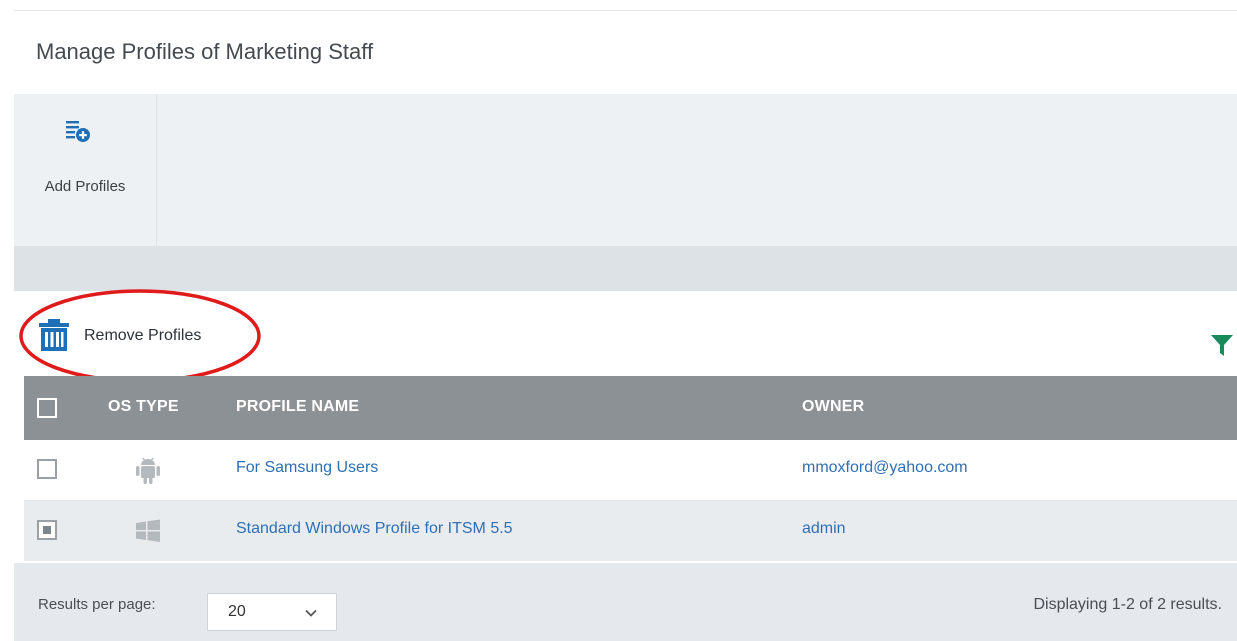 This screenshot has width=1237, height=641. I want to click on column-header-profile-name: PROFILE NAME, so click(297, 407).